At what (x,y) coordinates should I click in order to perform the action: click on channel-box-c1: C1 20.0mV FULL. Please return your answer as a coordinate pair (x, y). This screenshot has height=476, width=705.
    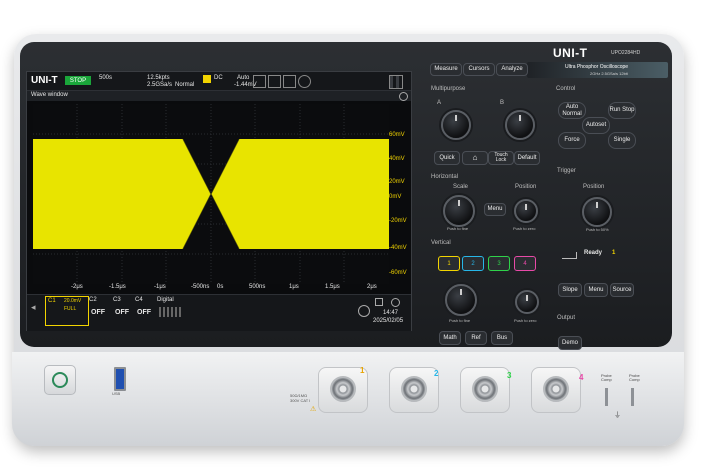
    Looking at the image, I should click on (67, 311).